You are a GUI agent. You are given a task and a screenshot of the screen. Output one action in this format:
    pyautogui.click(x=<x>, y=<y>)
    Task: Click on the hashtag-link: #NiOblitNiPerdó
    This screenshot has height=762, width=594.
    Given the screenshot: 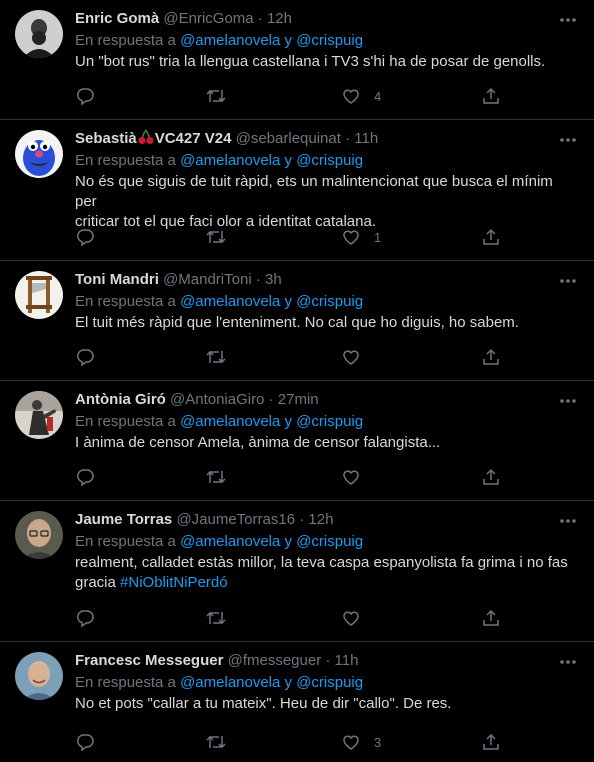 What is the action you would take?
    pyautogui.click(x=174, y=582)
    